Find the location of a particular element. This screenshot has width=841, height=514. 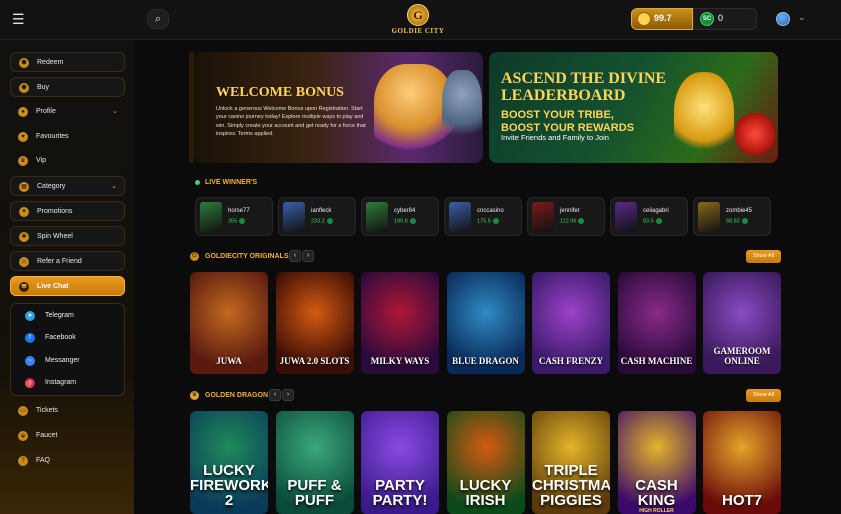

game-tile: MILKY WAYS is located at coordinates (400, 323).